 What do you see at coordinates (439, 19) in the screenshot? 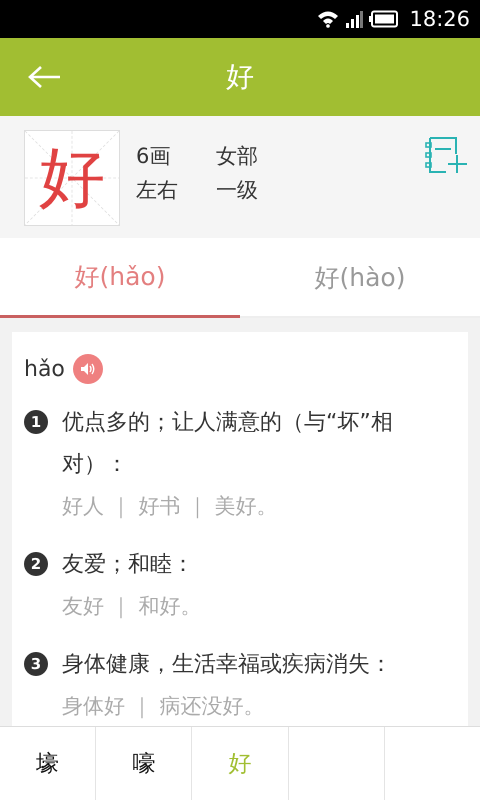
I see `clock: 18:26` at bounding box center [439, 19].